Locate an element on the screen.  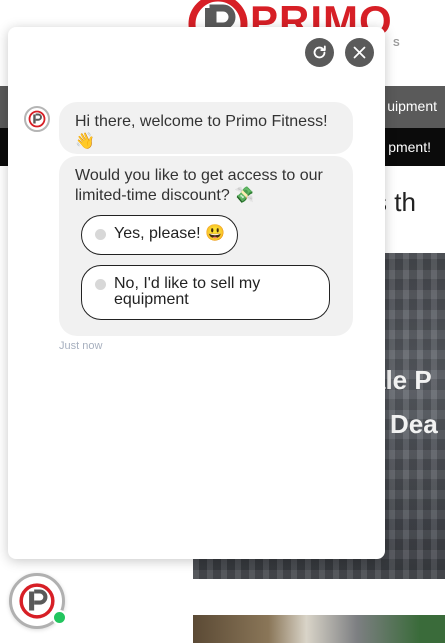
product-thumbnail is located at coordinates (319, 629).